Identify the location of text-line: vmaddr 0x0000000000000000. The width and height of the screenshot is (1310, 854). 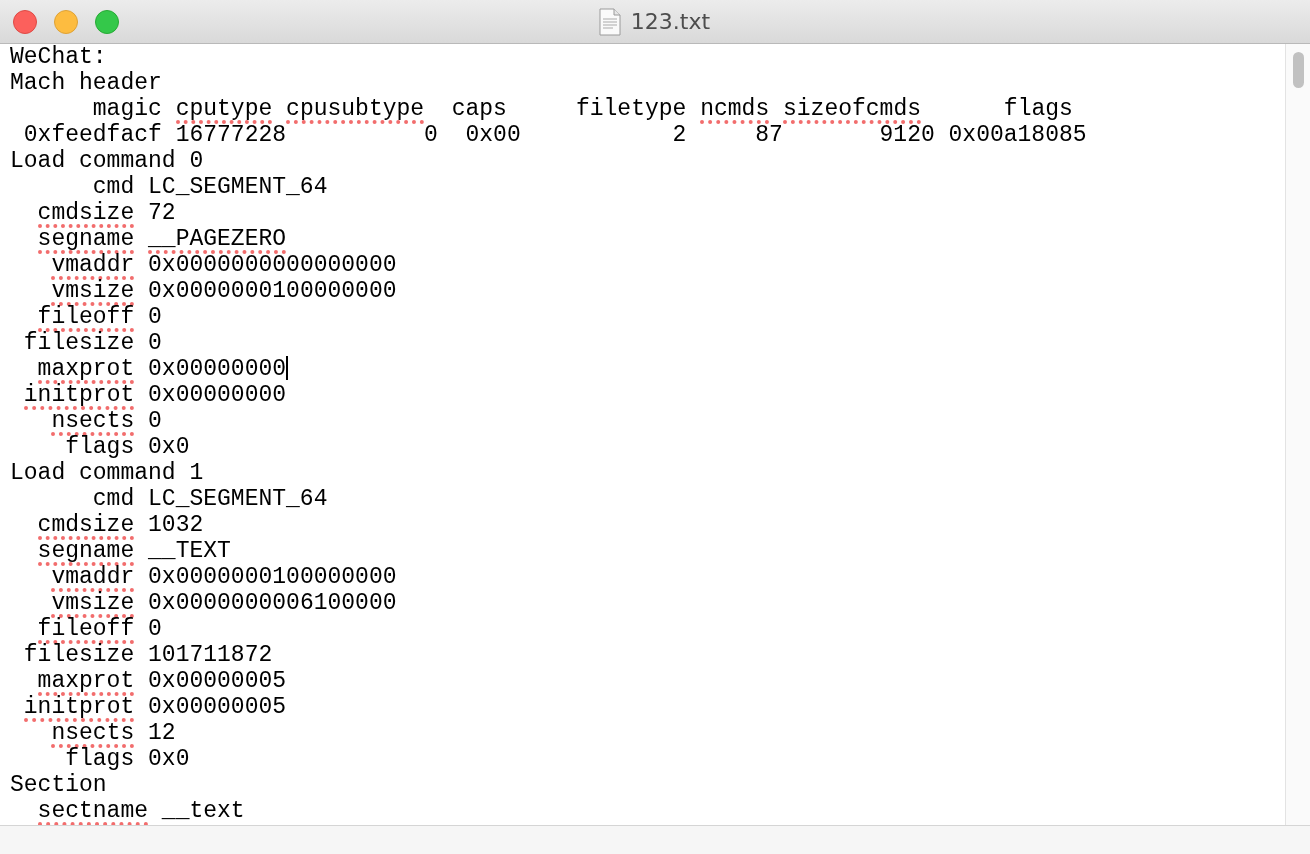
(223, 265).